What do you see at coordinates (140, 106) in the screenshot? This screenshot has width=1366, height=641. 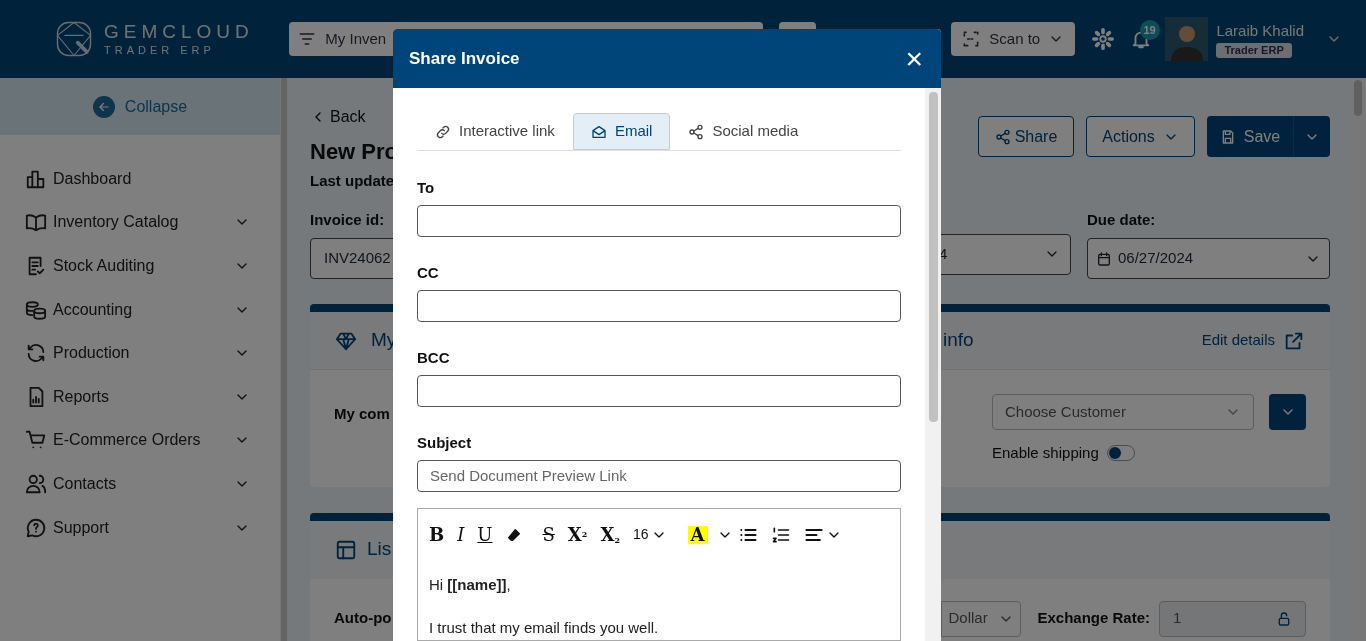 I see `collapse-bar: Collapse` at bounding box center [140, 106].